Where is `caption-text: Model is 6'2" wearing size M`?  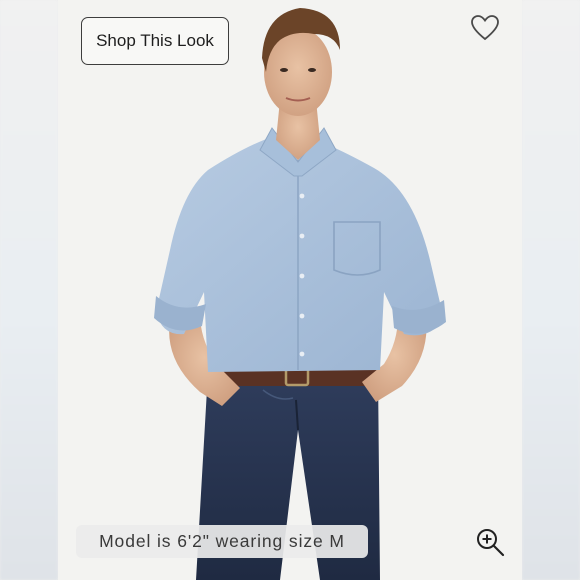
caption-text: Model is 6'2" wearing size M is located at coordinates (222, 541).